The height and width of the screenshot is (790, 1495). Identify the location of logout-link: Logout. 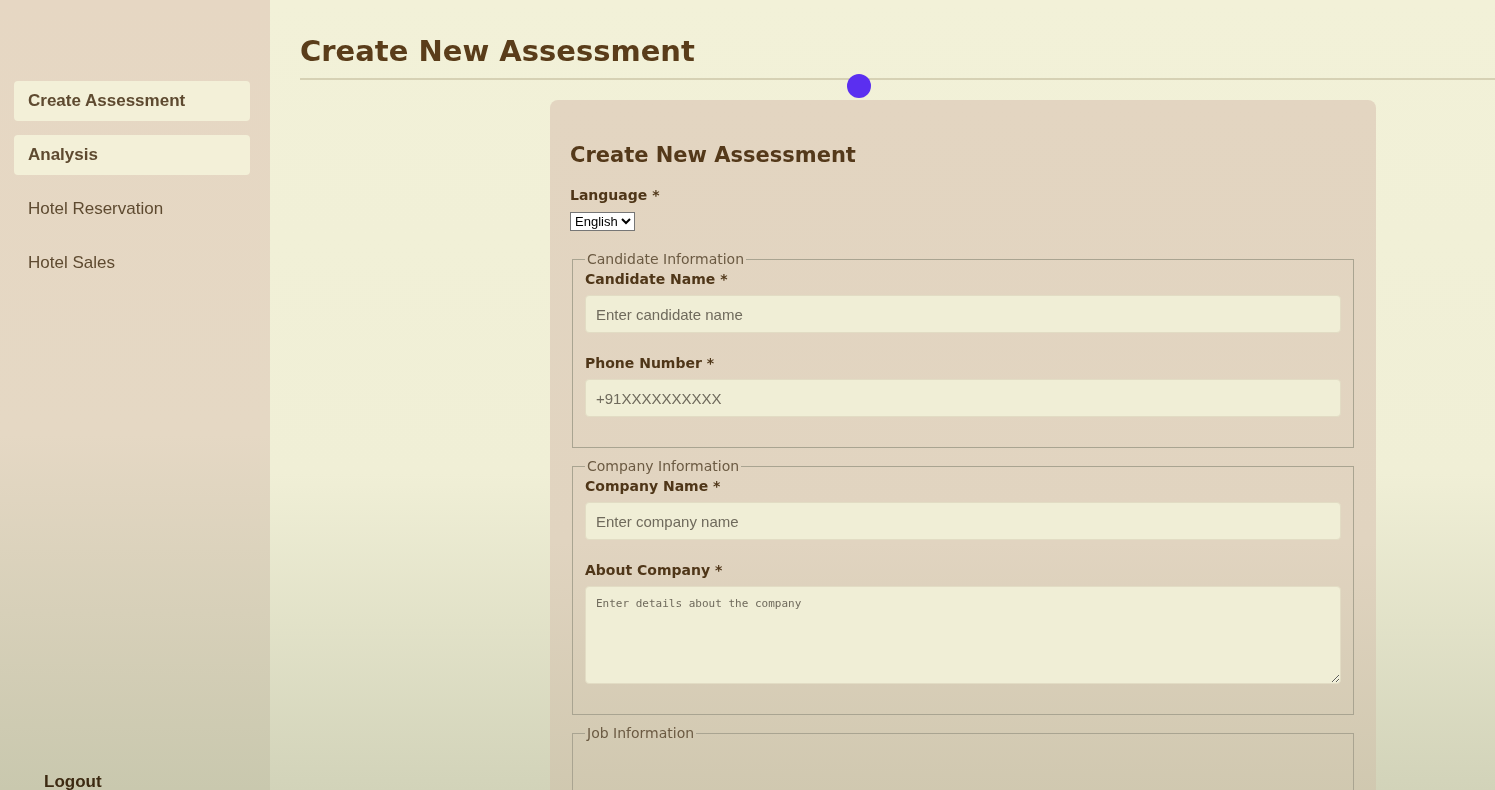
(157, 781).